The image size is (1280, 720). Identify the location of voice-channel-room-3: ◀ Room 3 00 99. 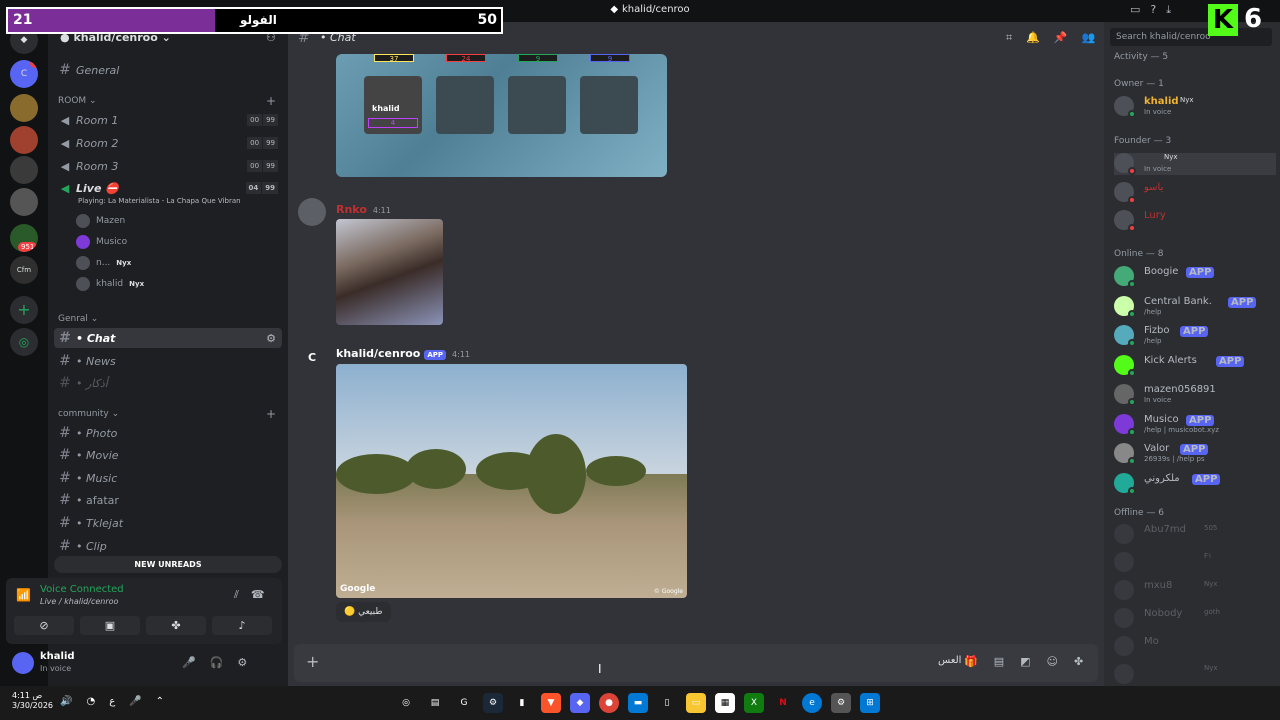
(168, 166).